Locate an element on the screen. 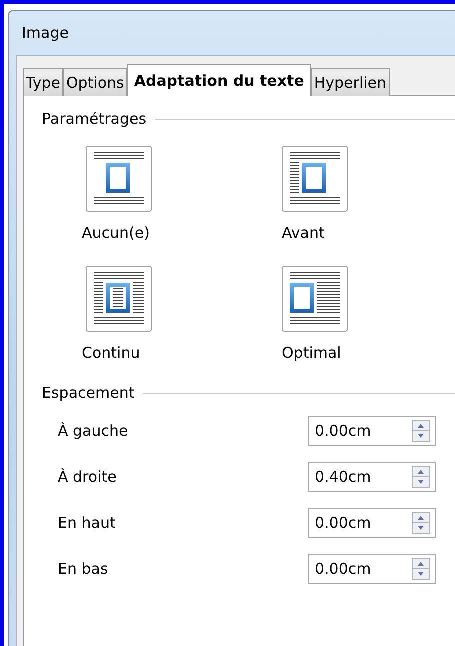 The image size is (455, 646). tab: Options is located at coordinates (95, 82).